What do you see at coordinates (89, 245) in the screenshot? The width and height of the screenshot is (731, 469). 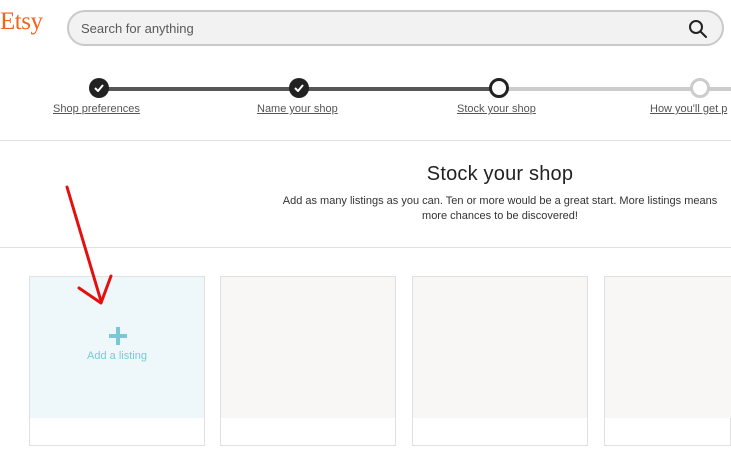 I see `annotation-arrow` at bounding box center [89, 245].